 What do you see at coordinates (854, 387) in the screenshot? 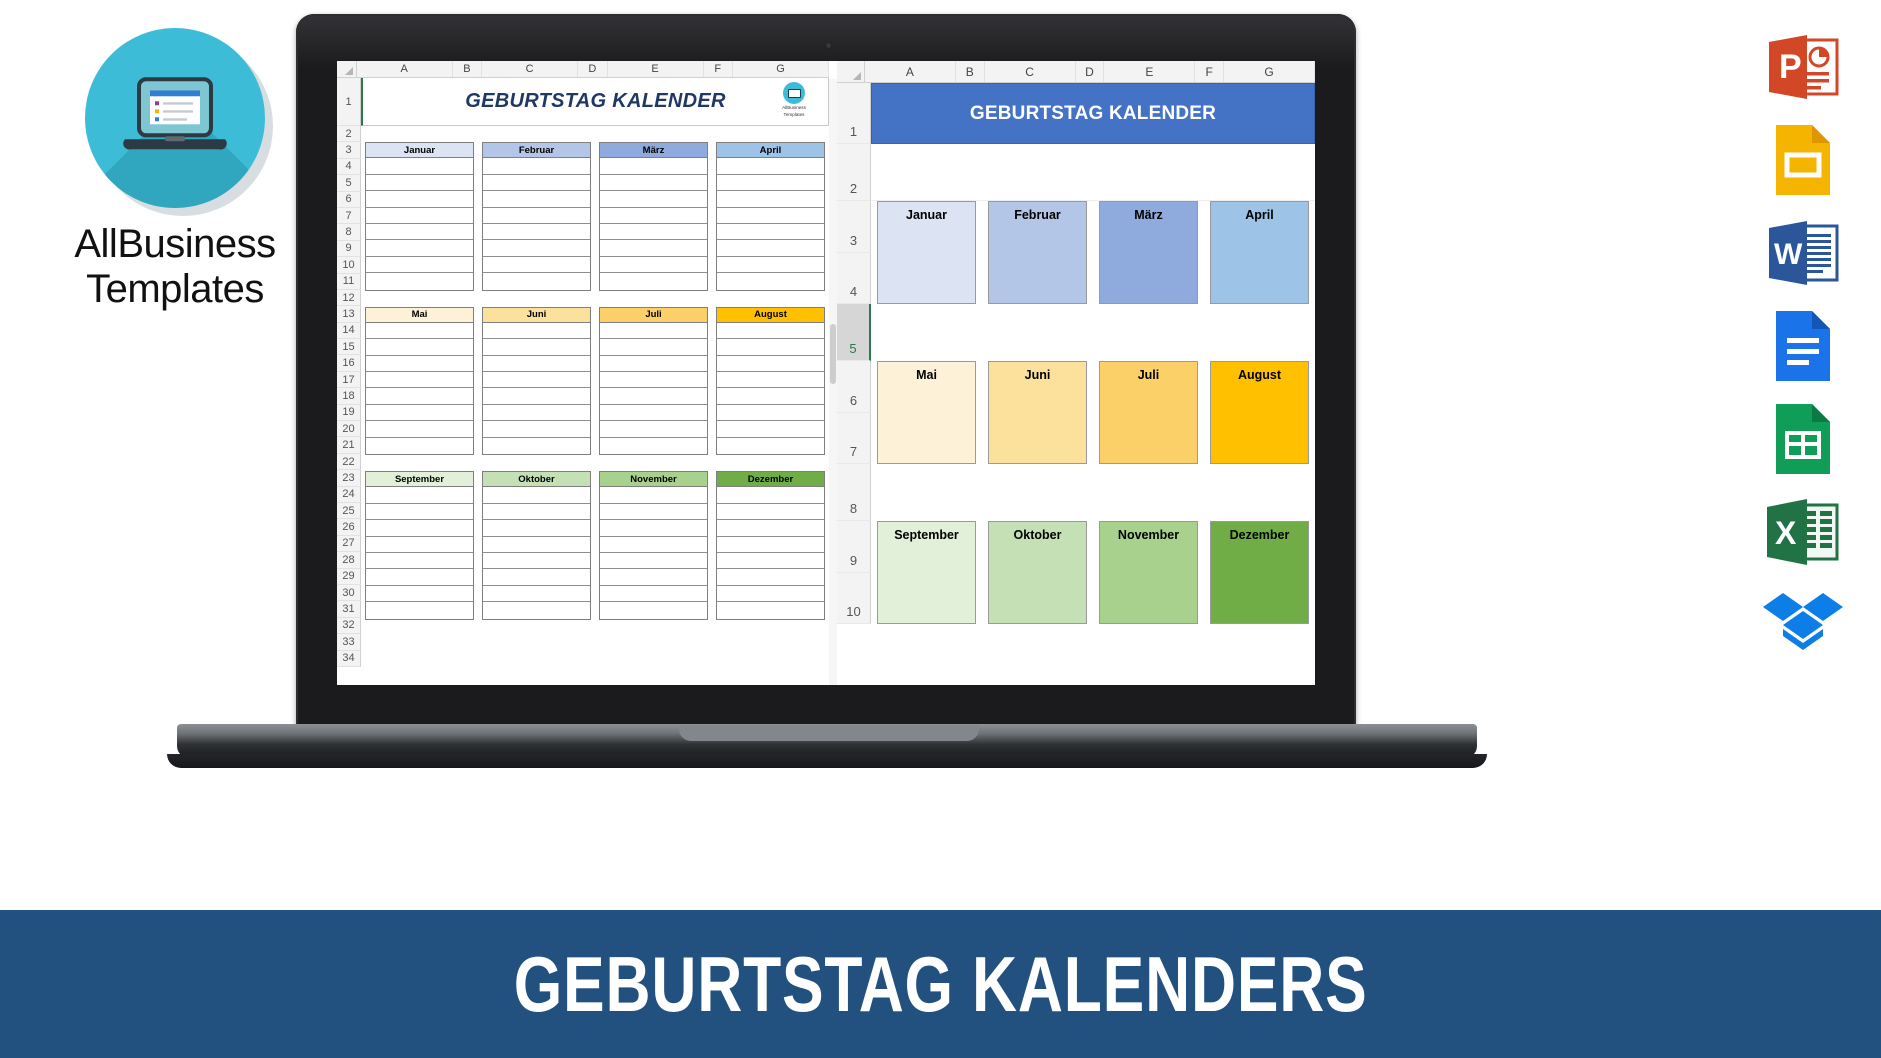
I see `row-header-right-6: 6` at bounding box center [854, 387].